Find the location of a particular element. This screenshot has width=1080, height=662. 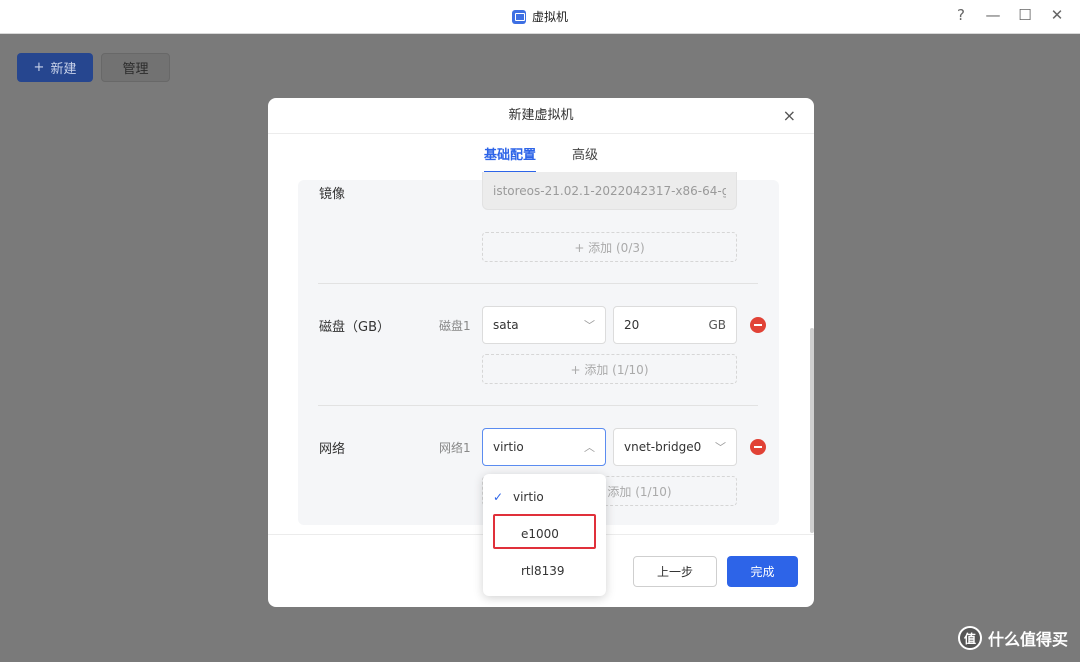

network1-label: 网络1 is located at coordinates (455, 448).